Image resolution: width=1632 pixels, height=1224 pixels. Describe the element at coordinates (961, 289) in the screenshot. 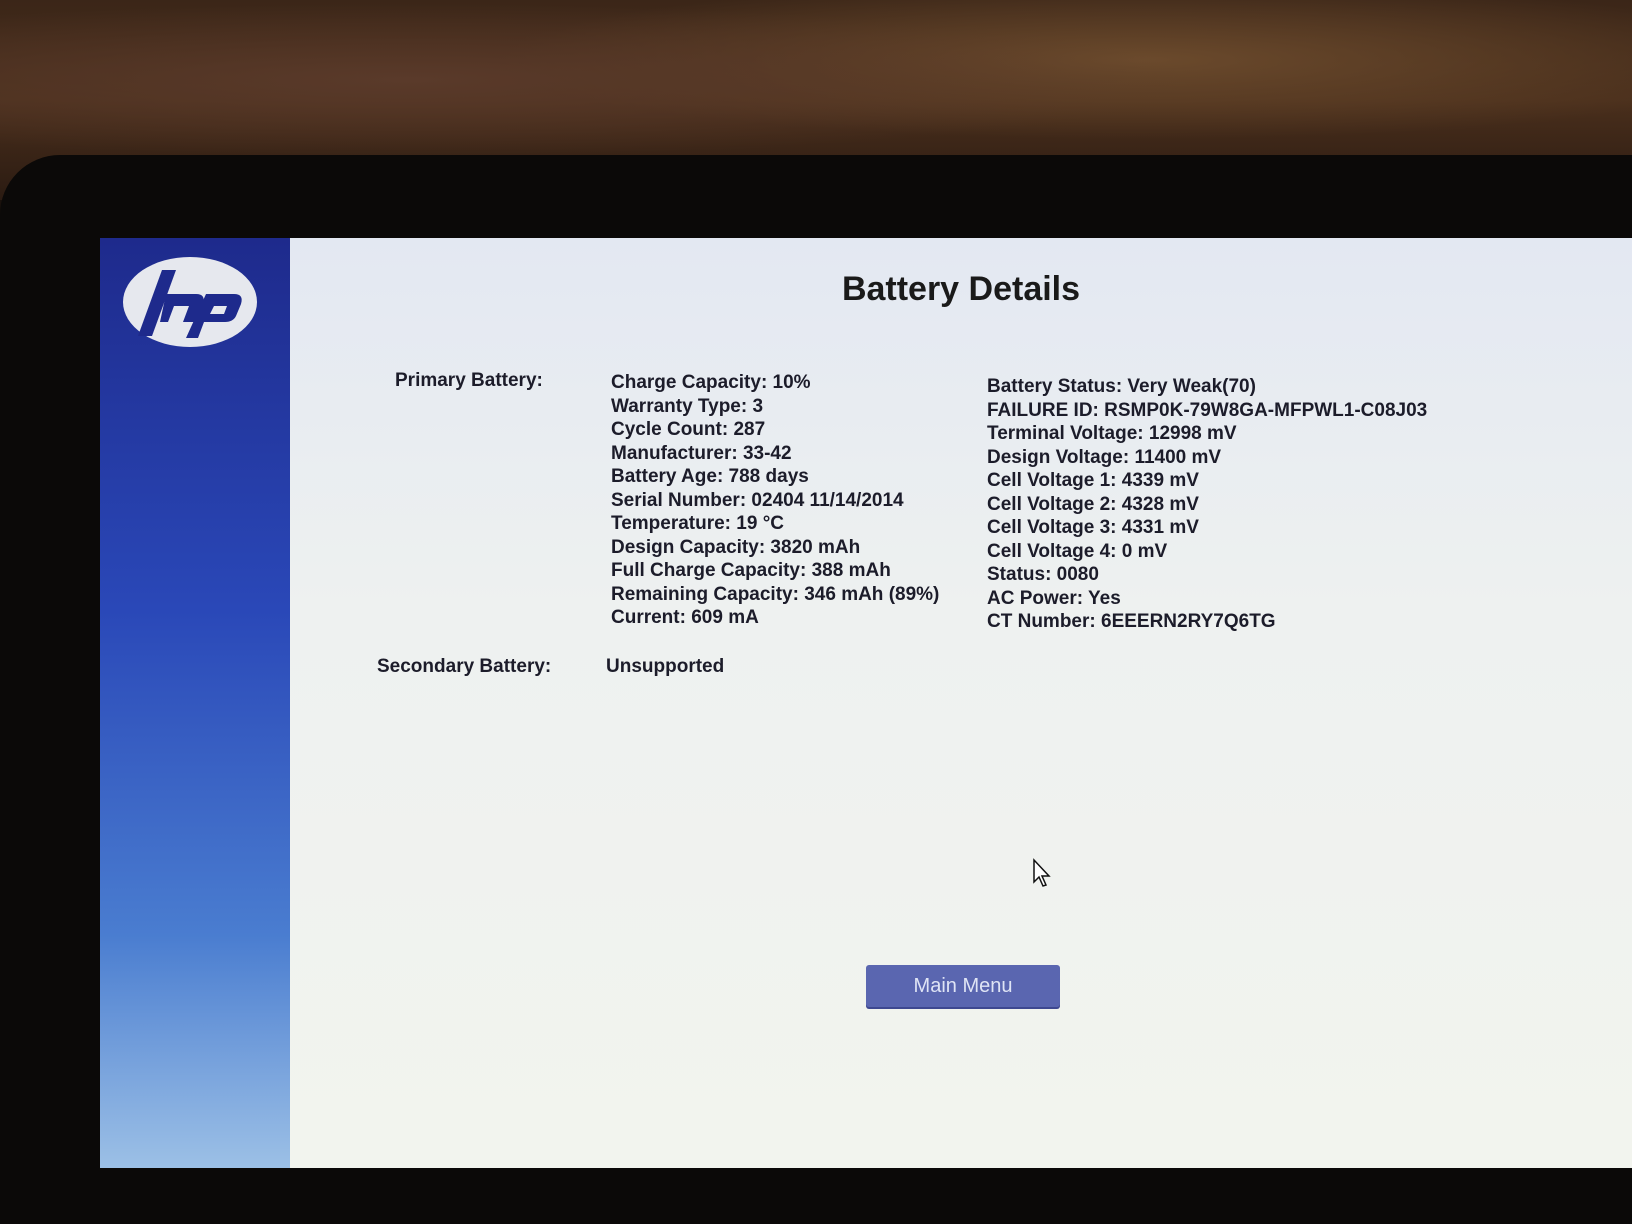

I see `page-title: Battery Details` at that location.